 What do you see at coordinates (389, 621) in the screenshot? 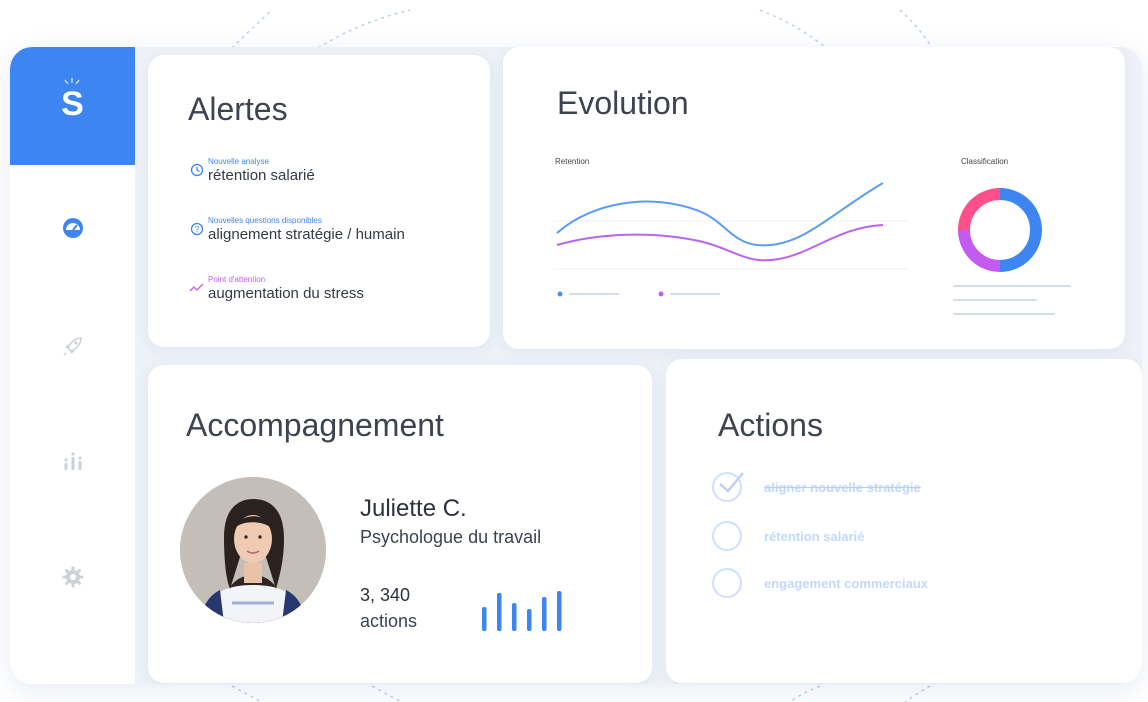
I see `stat-label: actions` at bounding box center [389, 621].